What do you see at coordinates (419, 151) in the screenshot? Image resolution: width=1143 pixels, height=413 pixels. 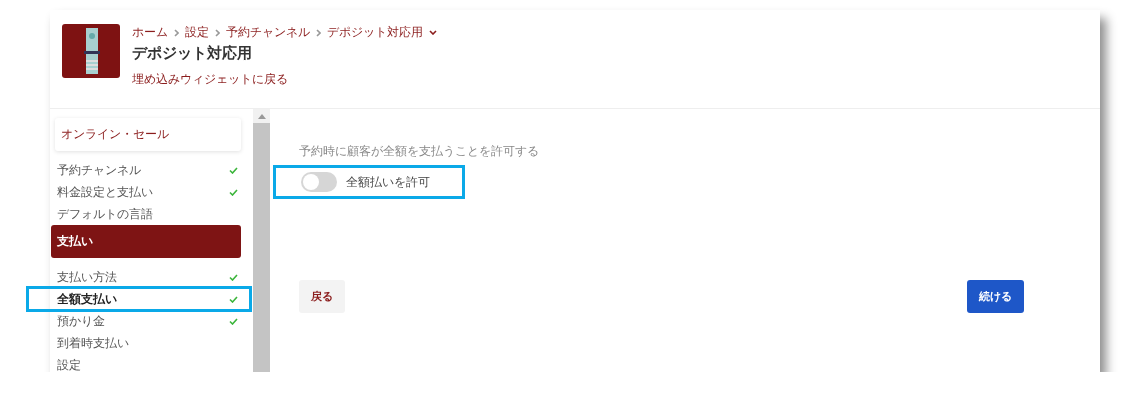 I see `setting-description: 予約時に顧客が全額を支払うことを許可する` at bounding box center [419, 151].